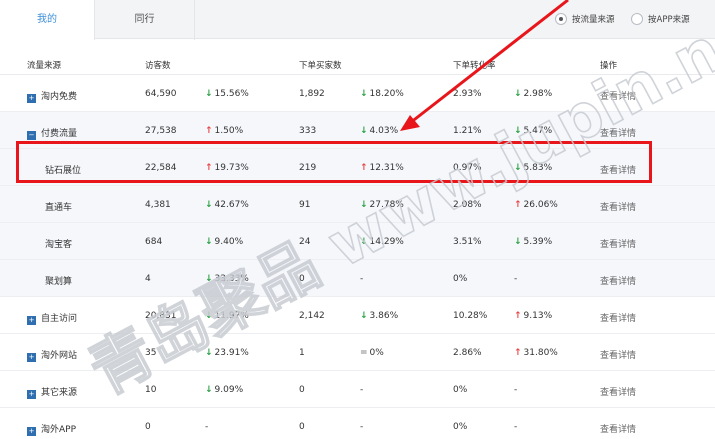 Image resolution: width=715 pixels, height=439 pixels. Describe the element at coordinates (44, 66) in the screenshot. I see `col-source: 流量来源` at that location.